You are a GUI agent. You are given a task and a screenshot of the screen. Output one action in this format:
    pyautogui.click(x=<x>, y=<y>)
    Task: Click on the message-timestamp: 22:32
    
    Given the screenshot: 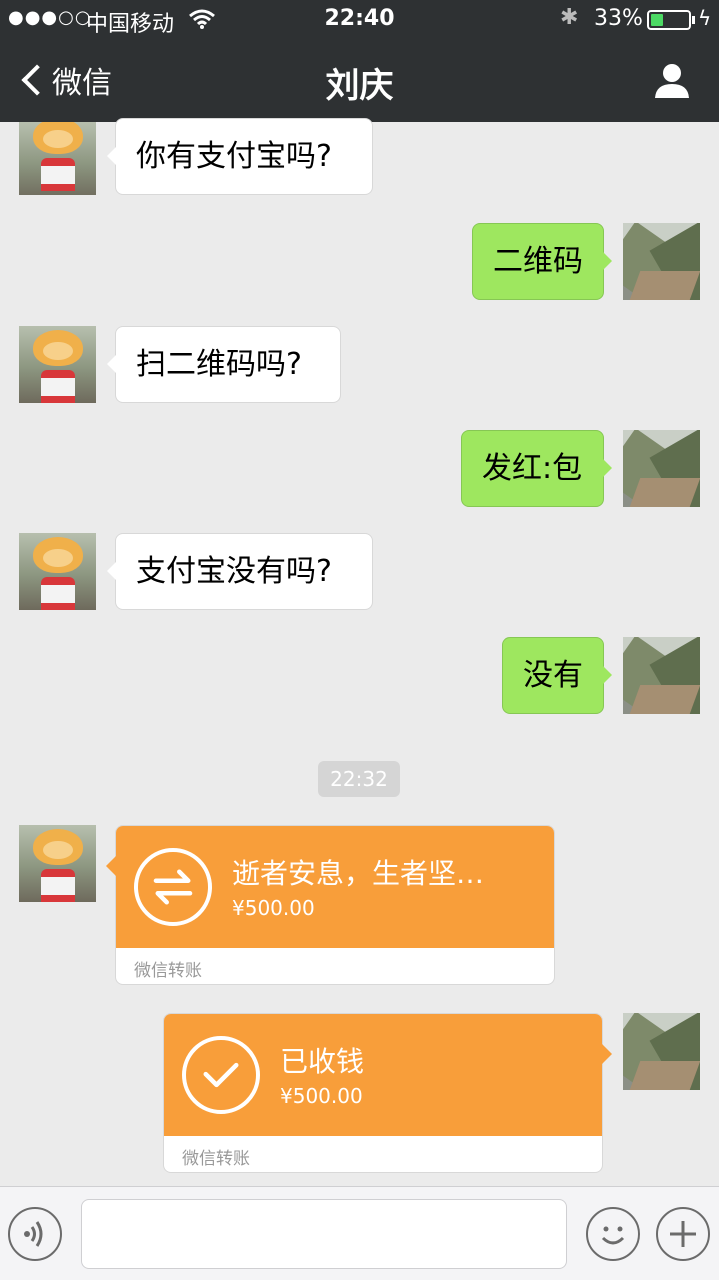 What is the action you would take?
    pyautogui.click(x=359, y=779)
    